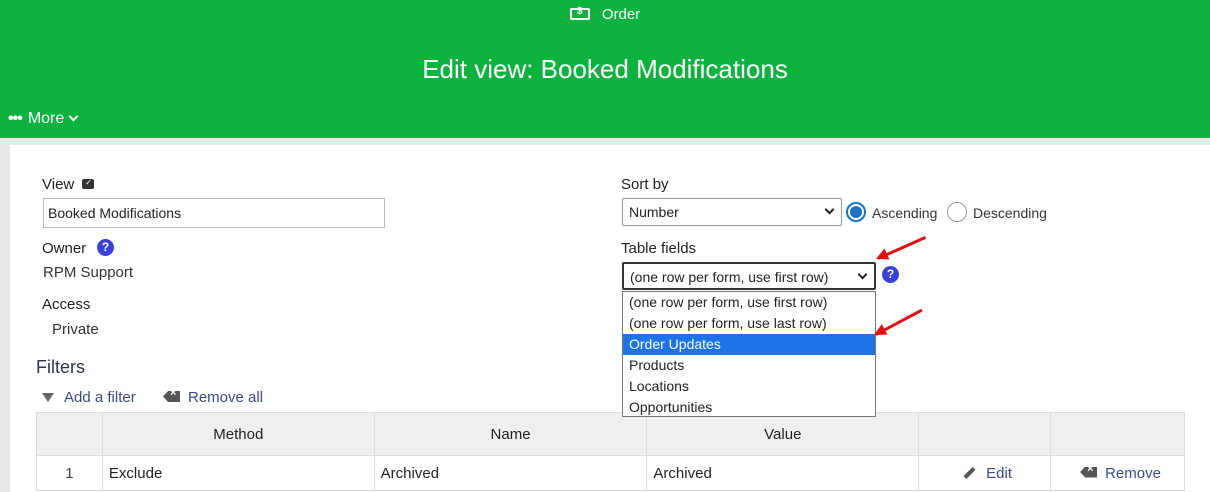  I want to click on add-filter-link: Add a filter, so click(89, 397).